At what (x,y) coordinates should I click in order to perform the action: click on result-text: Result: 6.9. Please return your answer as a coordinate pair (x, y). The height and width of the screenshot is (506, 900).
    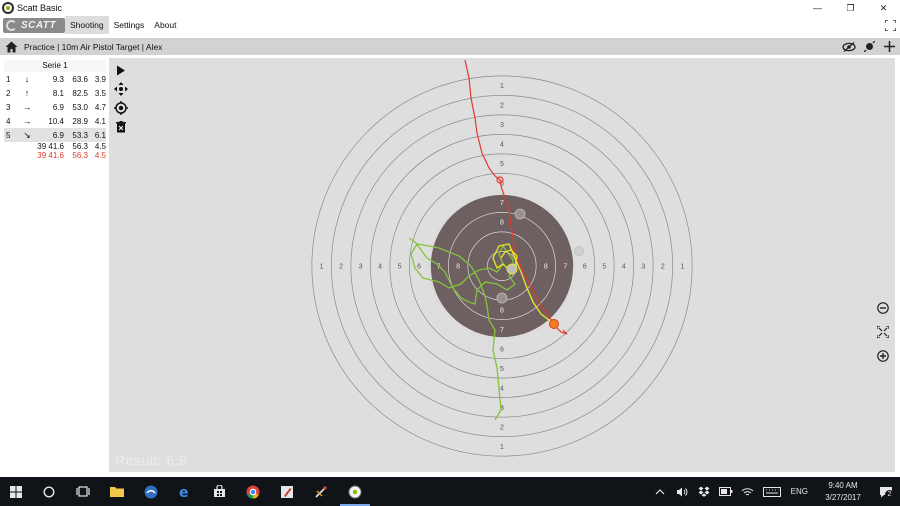
    Looking at the image, I should click on (151, 460).